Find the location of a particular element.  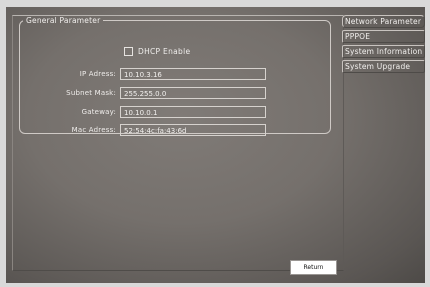

subnet-mask-label: Subnet Mask: is located at coordinates (91, 93).